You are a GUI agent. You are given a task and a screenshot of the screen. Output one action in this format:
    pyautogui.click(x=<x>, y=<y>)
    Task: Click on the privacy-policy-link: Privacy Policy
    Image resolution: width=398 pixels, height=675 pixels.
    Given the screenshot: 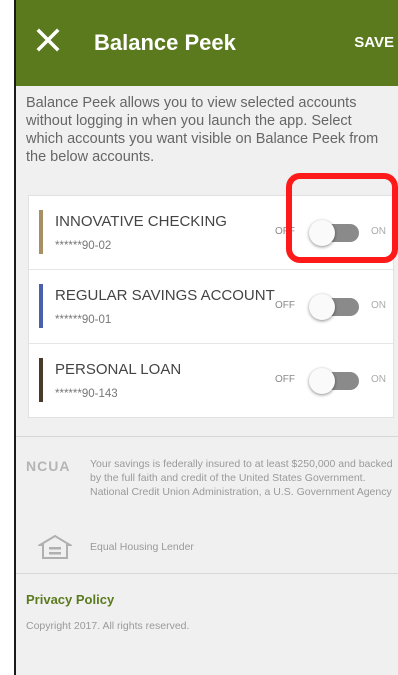 What is the action you would take?
    pyautogui.click(x=70, y=599)
    